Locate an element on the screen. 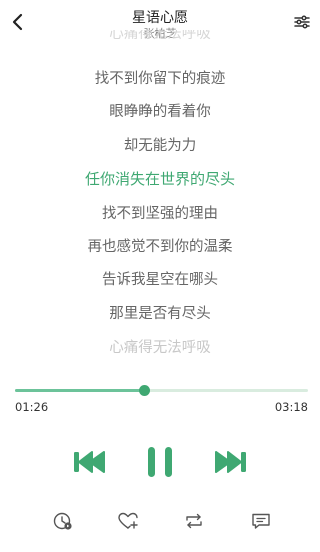  next-button is located at coordinates (230, 462).